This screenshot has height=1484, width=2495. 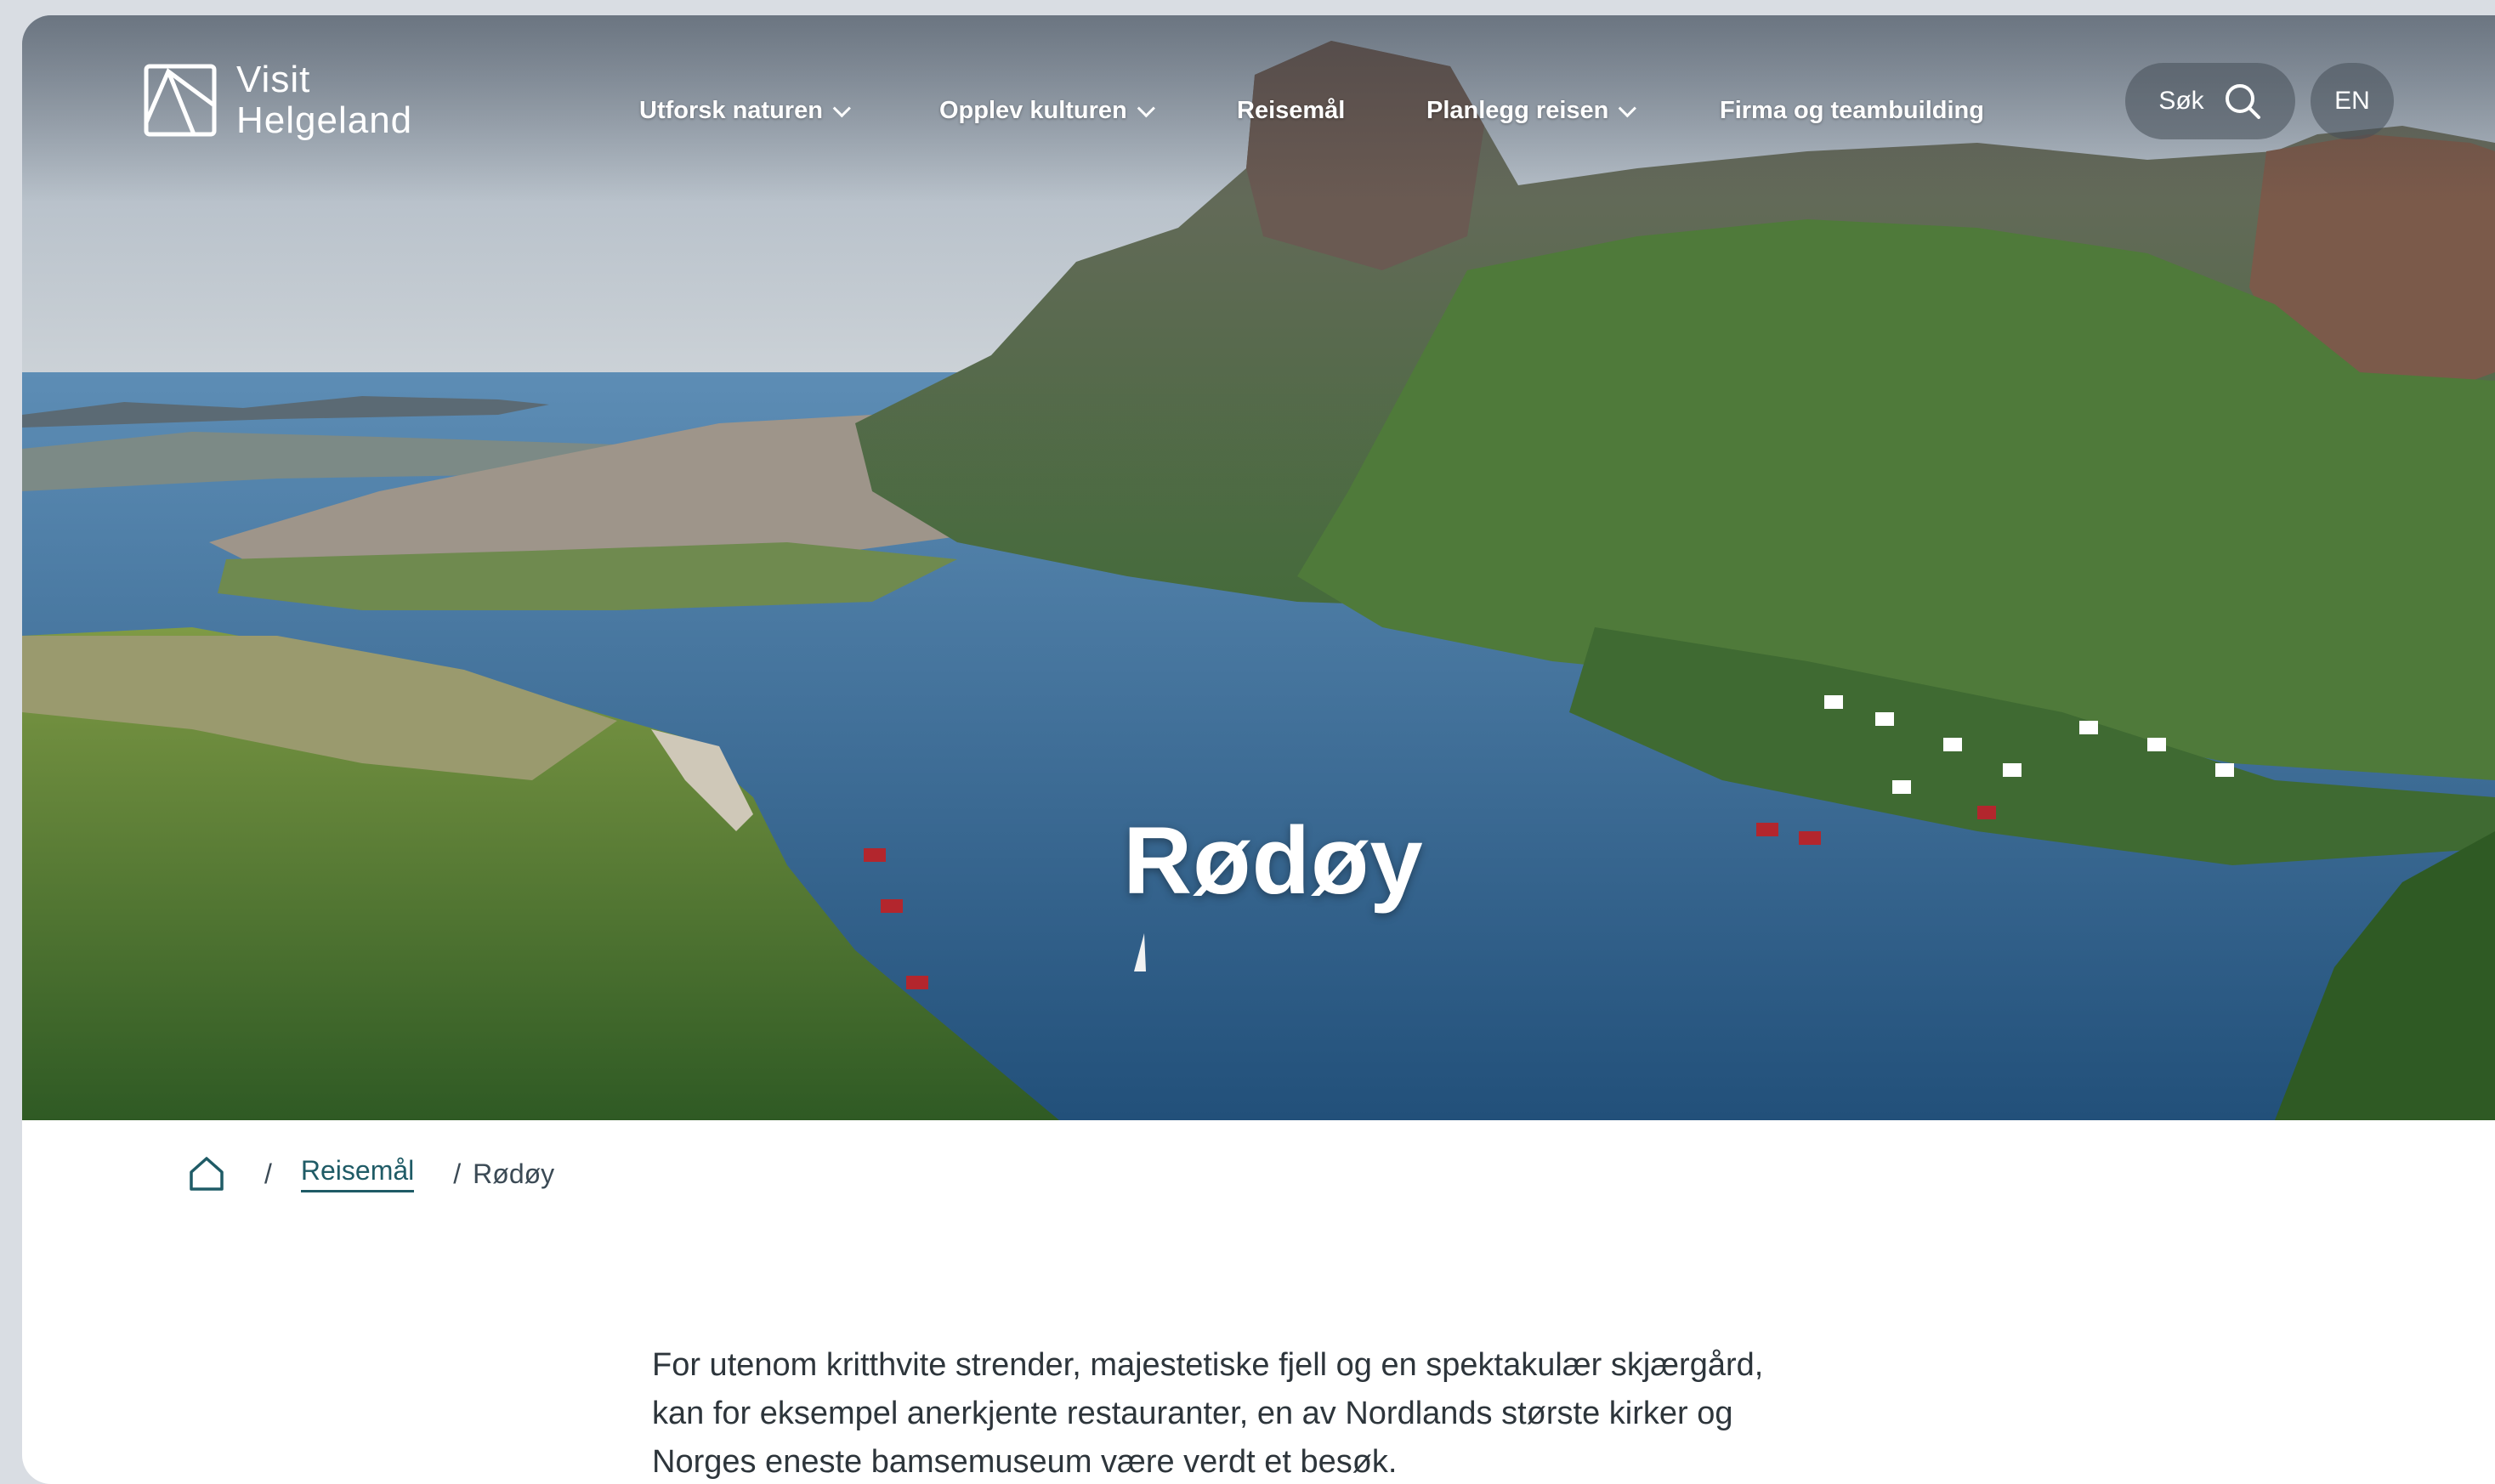 I want to click on nav-label: Reisemål, so click(x=1291, y=110).